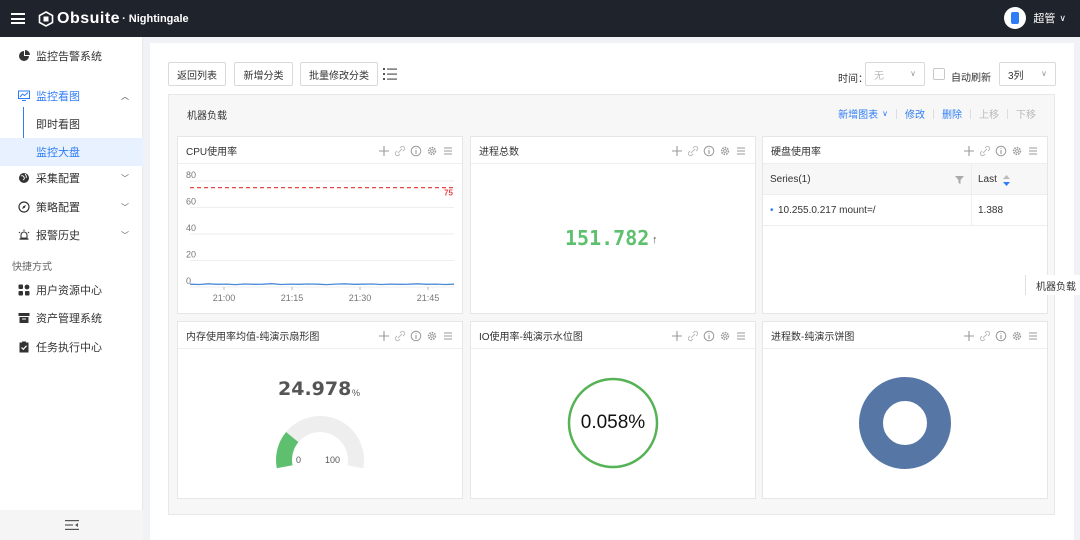 This screenshot has width=1080, height=540. I want to click on collapse-menu-icon, so click(71, 525).